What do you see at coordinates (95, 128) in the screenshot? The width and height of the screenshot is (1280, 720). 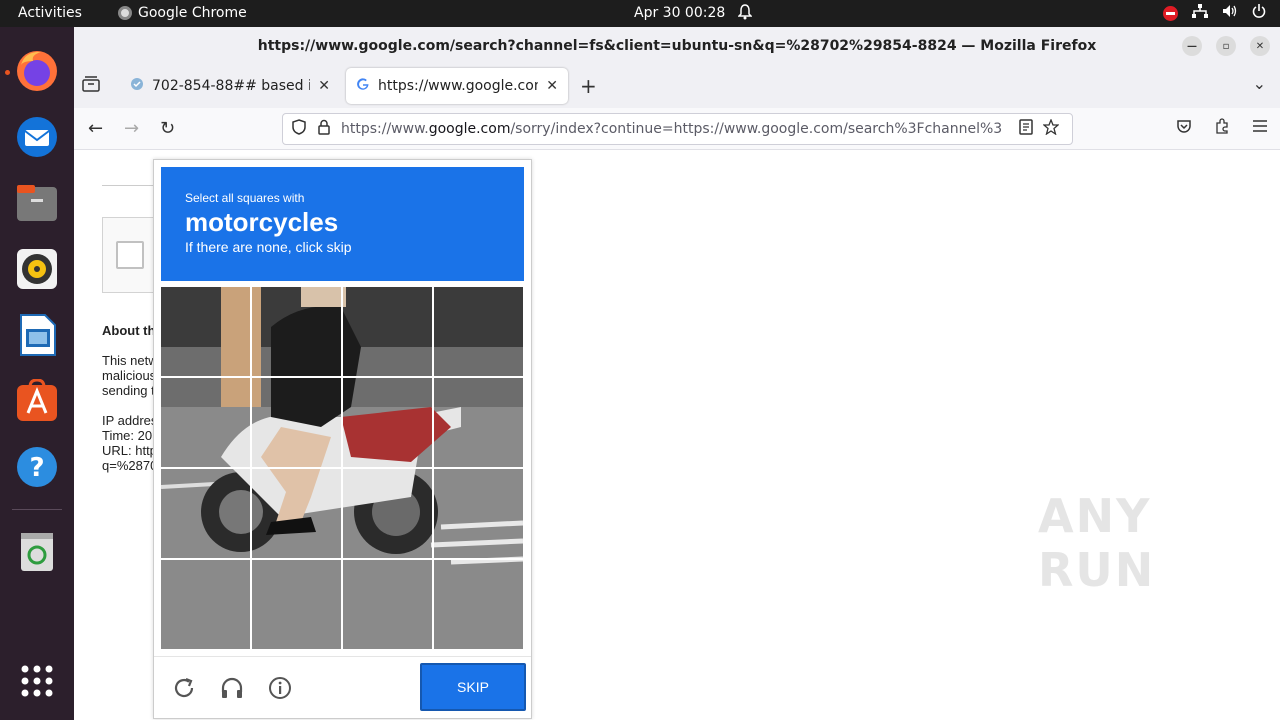 I see `back-button: ←` at bounding box center [95, 128].